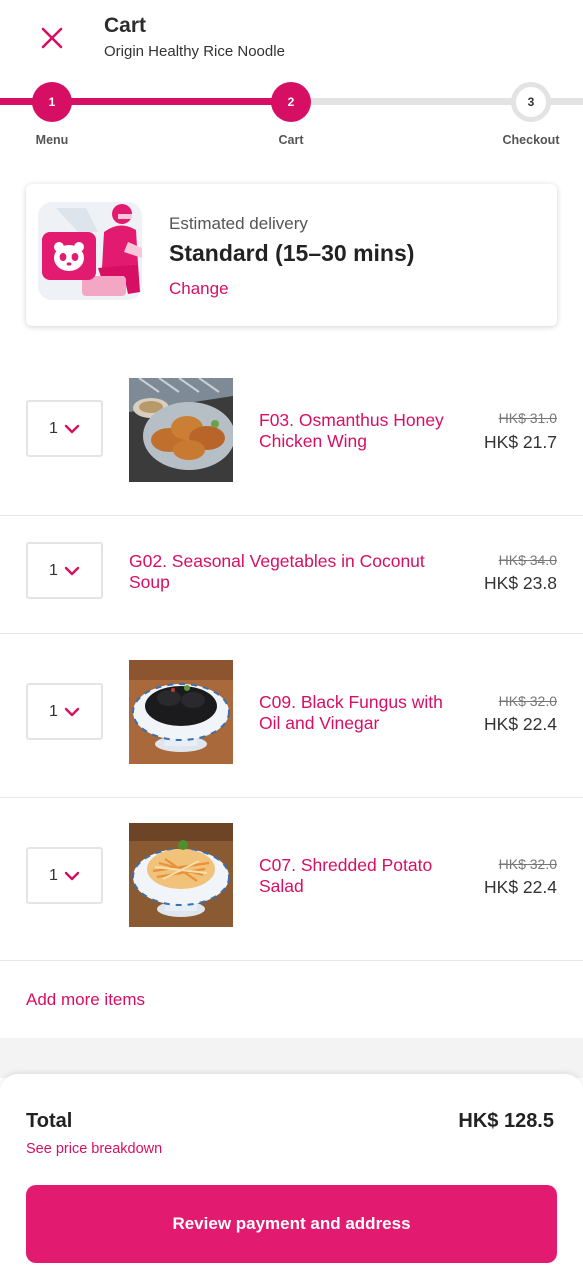  Describe the element at coordinates (345, 253) in the screenshot. I see `delivery-time: (15–30 mins)` at that location.